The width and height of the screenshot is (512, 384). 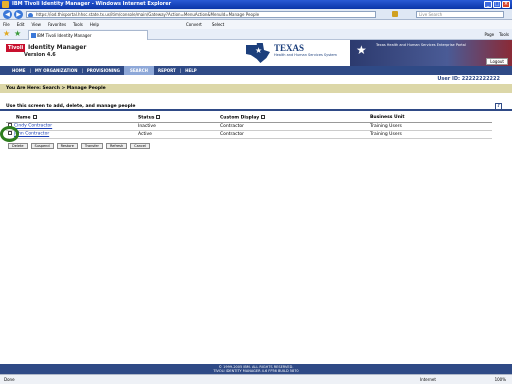 I want to click on ie-app-icon, so click(x=5, y=4).